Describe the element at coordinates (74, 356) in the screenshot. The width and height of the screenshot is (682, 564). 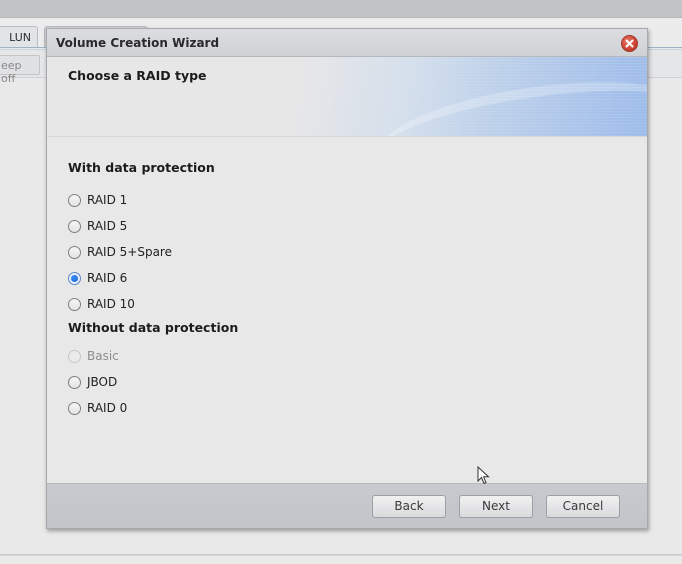
I see `radio-button-disabled` at that location.